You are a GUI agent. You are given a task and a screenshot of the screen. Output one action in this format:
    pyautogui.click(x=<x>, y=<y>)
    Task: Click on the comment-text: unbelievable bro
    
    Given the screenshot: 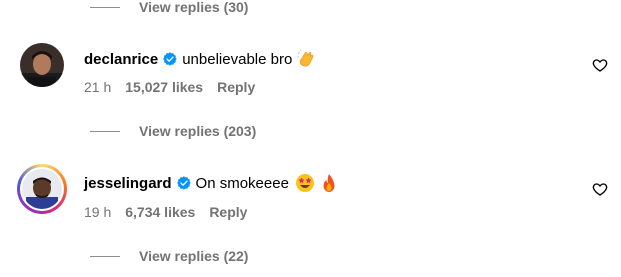 What is the action you would take?
    pyautogui.click(x=237, y=59)
    